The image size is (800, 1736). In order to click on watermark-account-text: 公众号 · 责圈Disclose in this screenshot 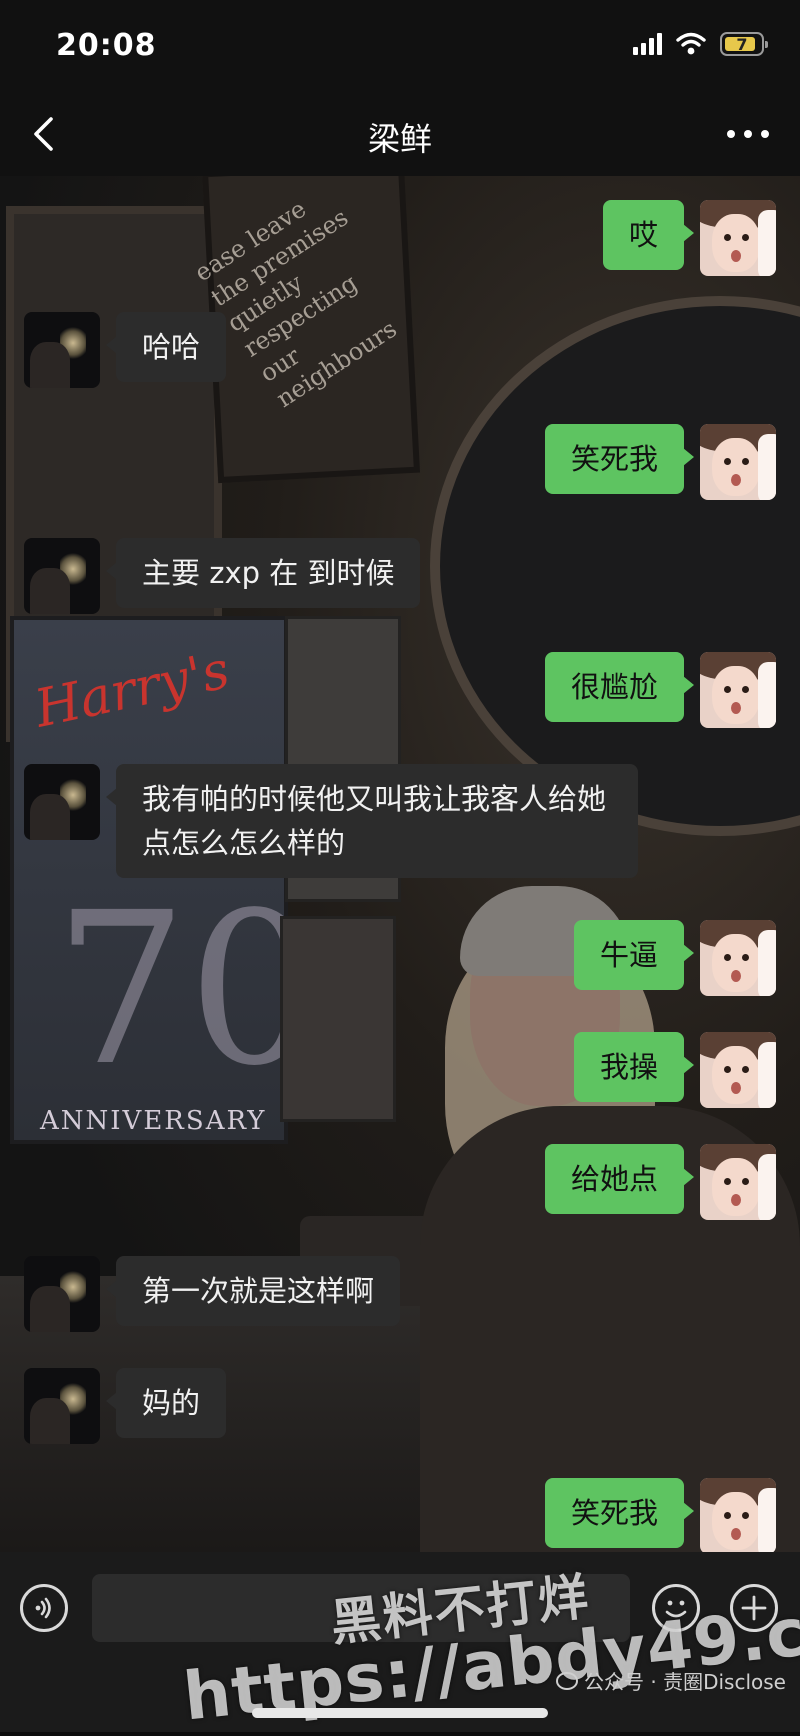, I will do `click(685, 1682)`.